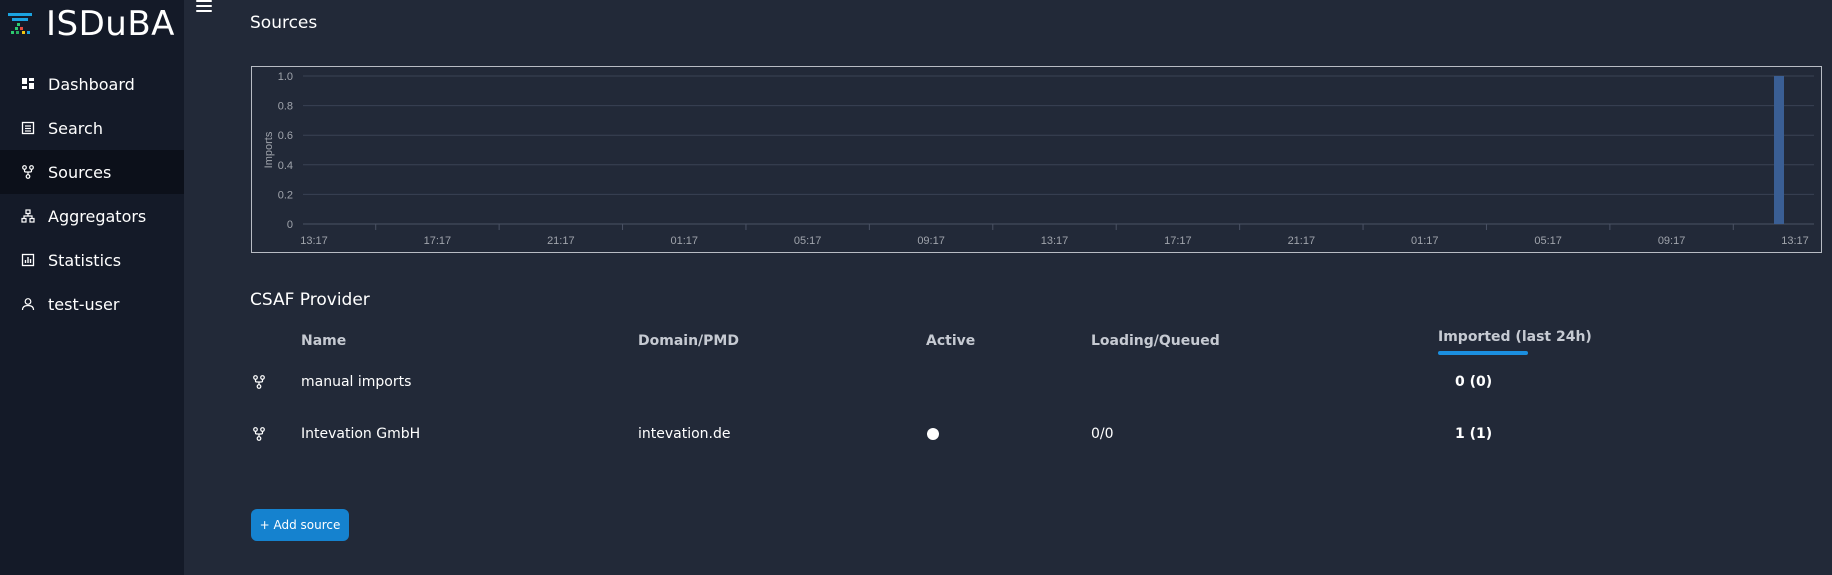 Image resolution: width=1832 pixels, height=575 pixels. What do you see at coordinates (28, 84) in the screenshot?
I see `dashboard-icon` at bounding box center [28, 84].